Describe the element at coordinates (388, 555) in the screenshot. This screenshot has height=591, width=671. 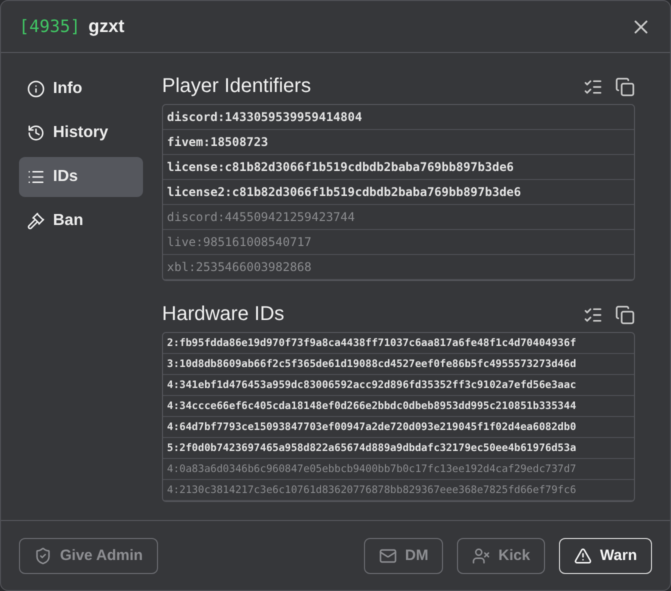
I see `mail-icon` at that location.